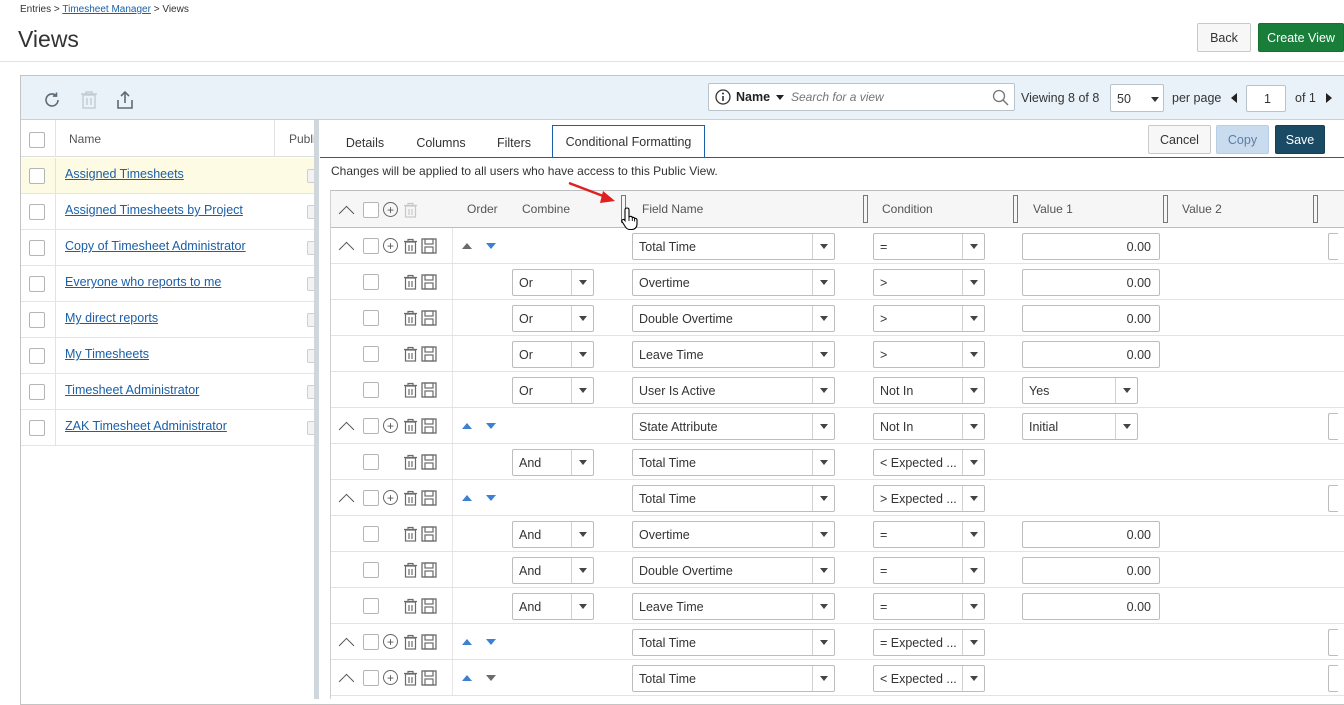 The image size is (1344, 705). What do you see at coordinates (168, 320) in the screenshot?
I see `list-item: My direct reports` at bounding box center [168, 320].